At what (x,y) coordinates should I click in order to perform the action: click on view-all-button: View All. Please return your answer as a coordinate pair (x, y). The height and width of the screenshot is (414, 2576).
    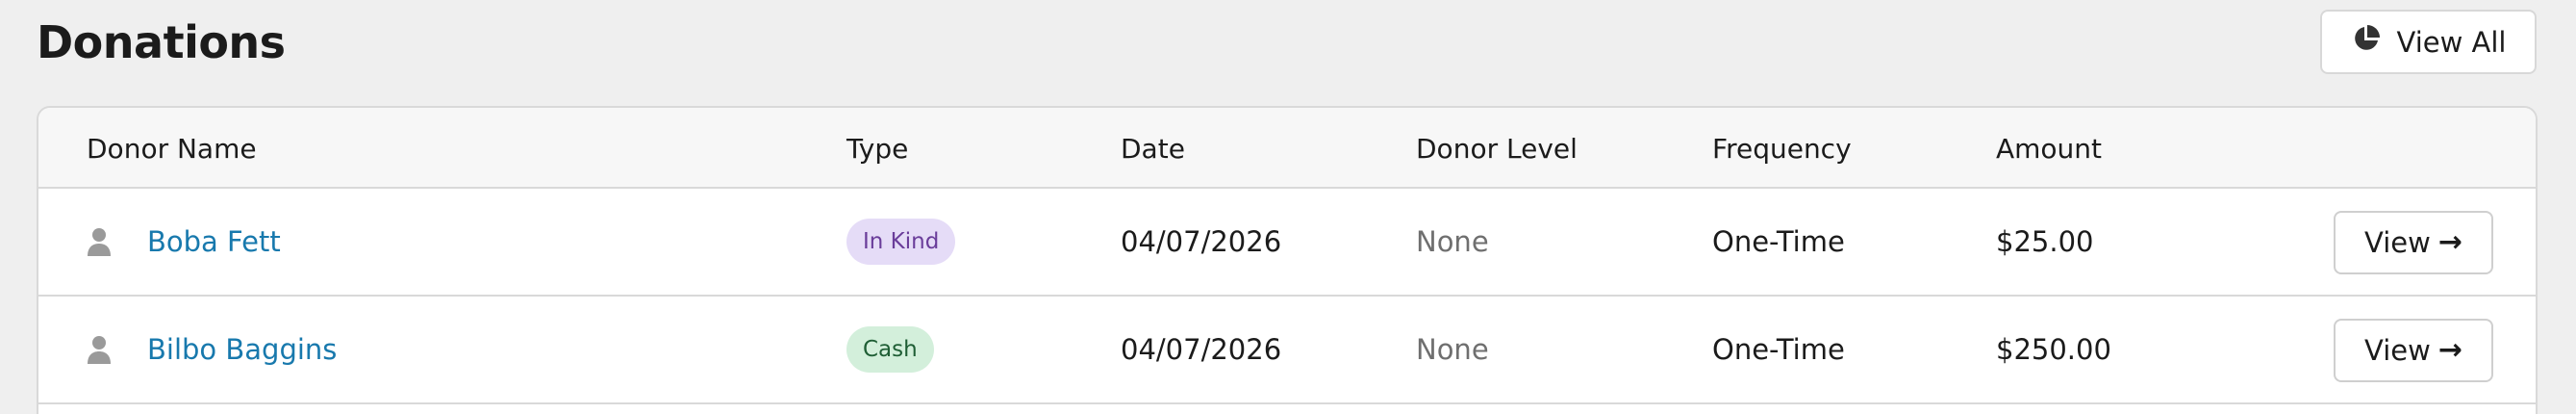
    Looking at the image, I should click on (2428, 42).